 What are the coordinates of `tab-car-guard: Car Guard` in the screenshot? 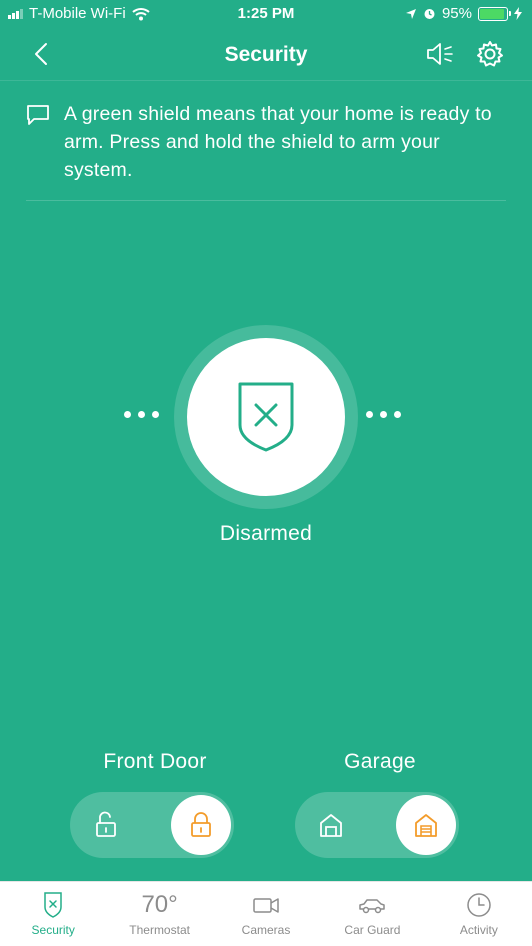 It's located at (372, 914).